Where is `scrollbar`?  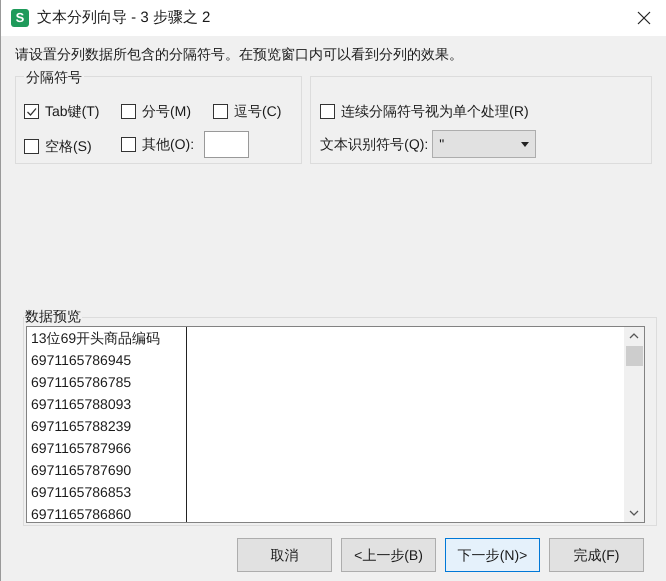
scrollbar is located at coordinates (634, 424).